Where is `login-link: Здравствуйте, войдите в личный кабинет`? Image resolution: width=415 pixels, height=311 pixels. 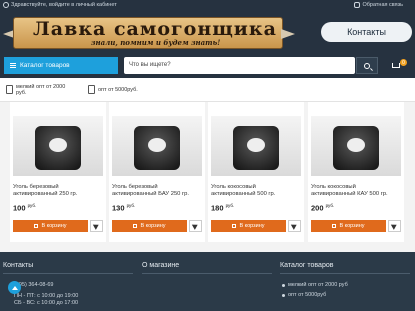
login-link: Здравствуйте, войдите в личный кабинет is located at coordinates (60, 5).